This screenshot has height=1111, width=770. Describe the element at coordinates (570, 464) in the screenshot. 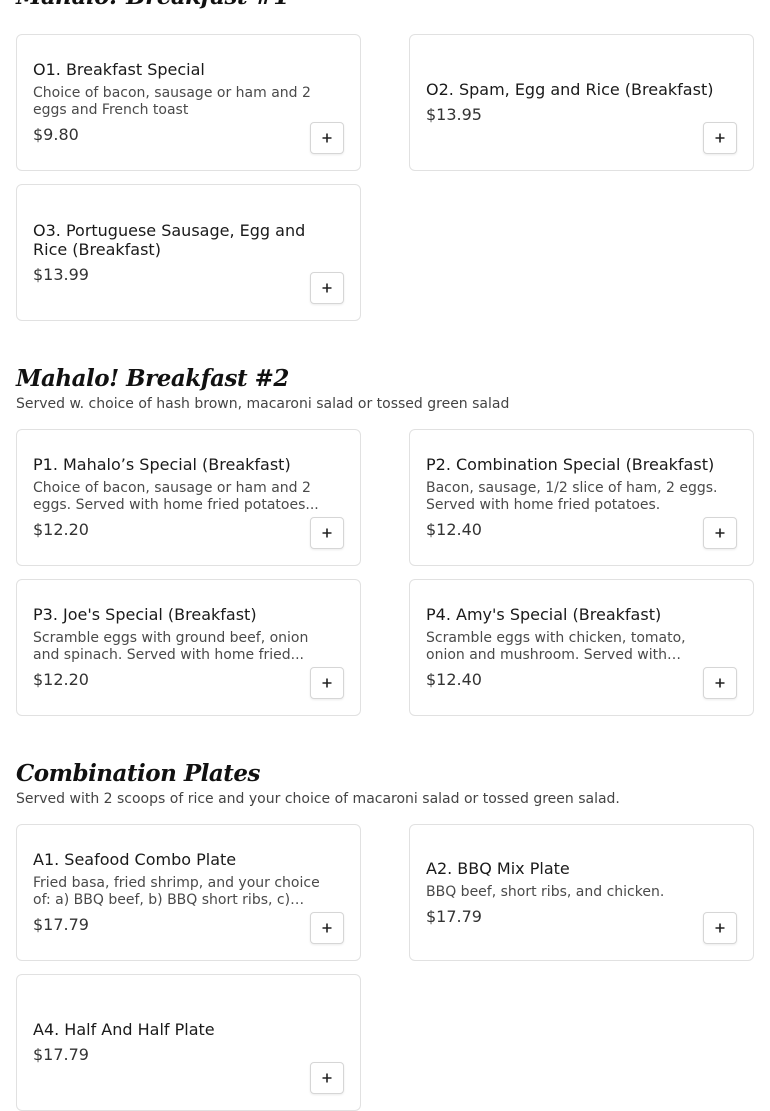

I see `menu-item-name: P2. Combination Special (Breakfast)` at that location.